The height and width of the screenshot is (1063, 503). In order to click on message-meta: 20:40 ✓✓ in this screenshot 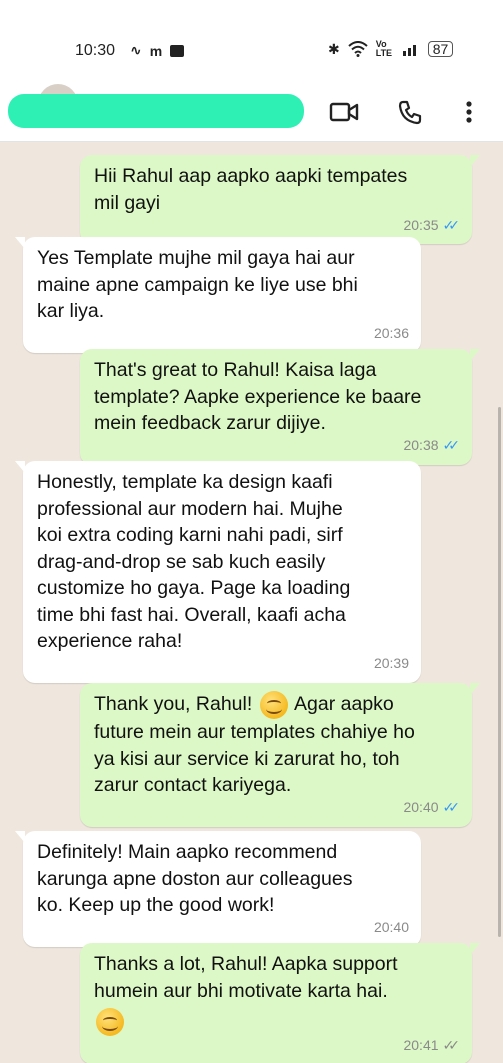, I will do `click(431, 807)`.